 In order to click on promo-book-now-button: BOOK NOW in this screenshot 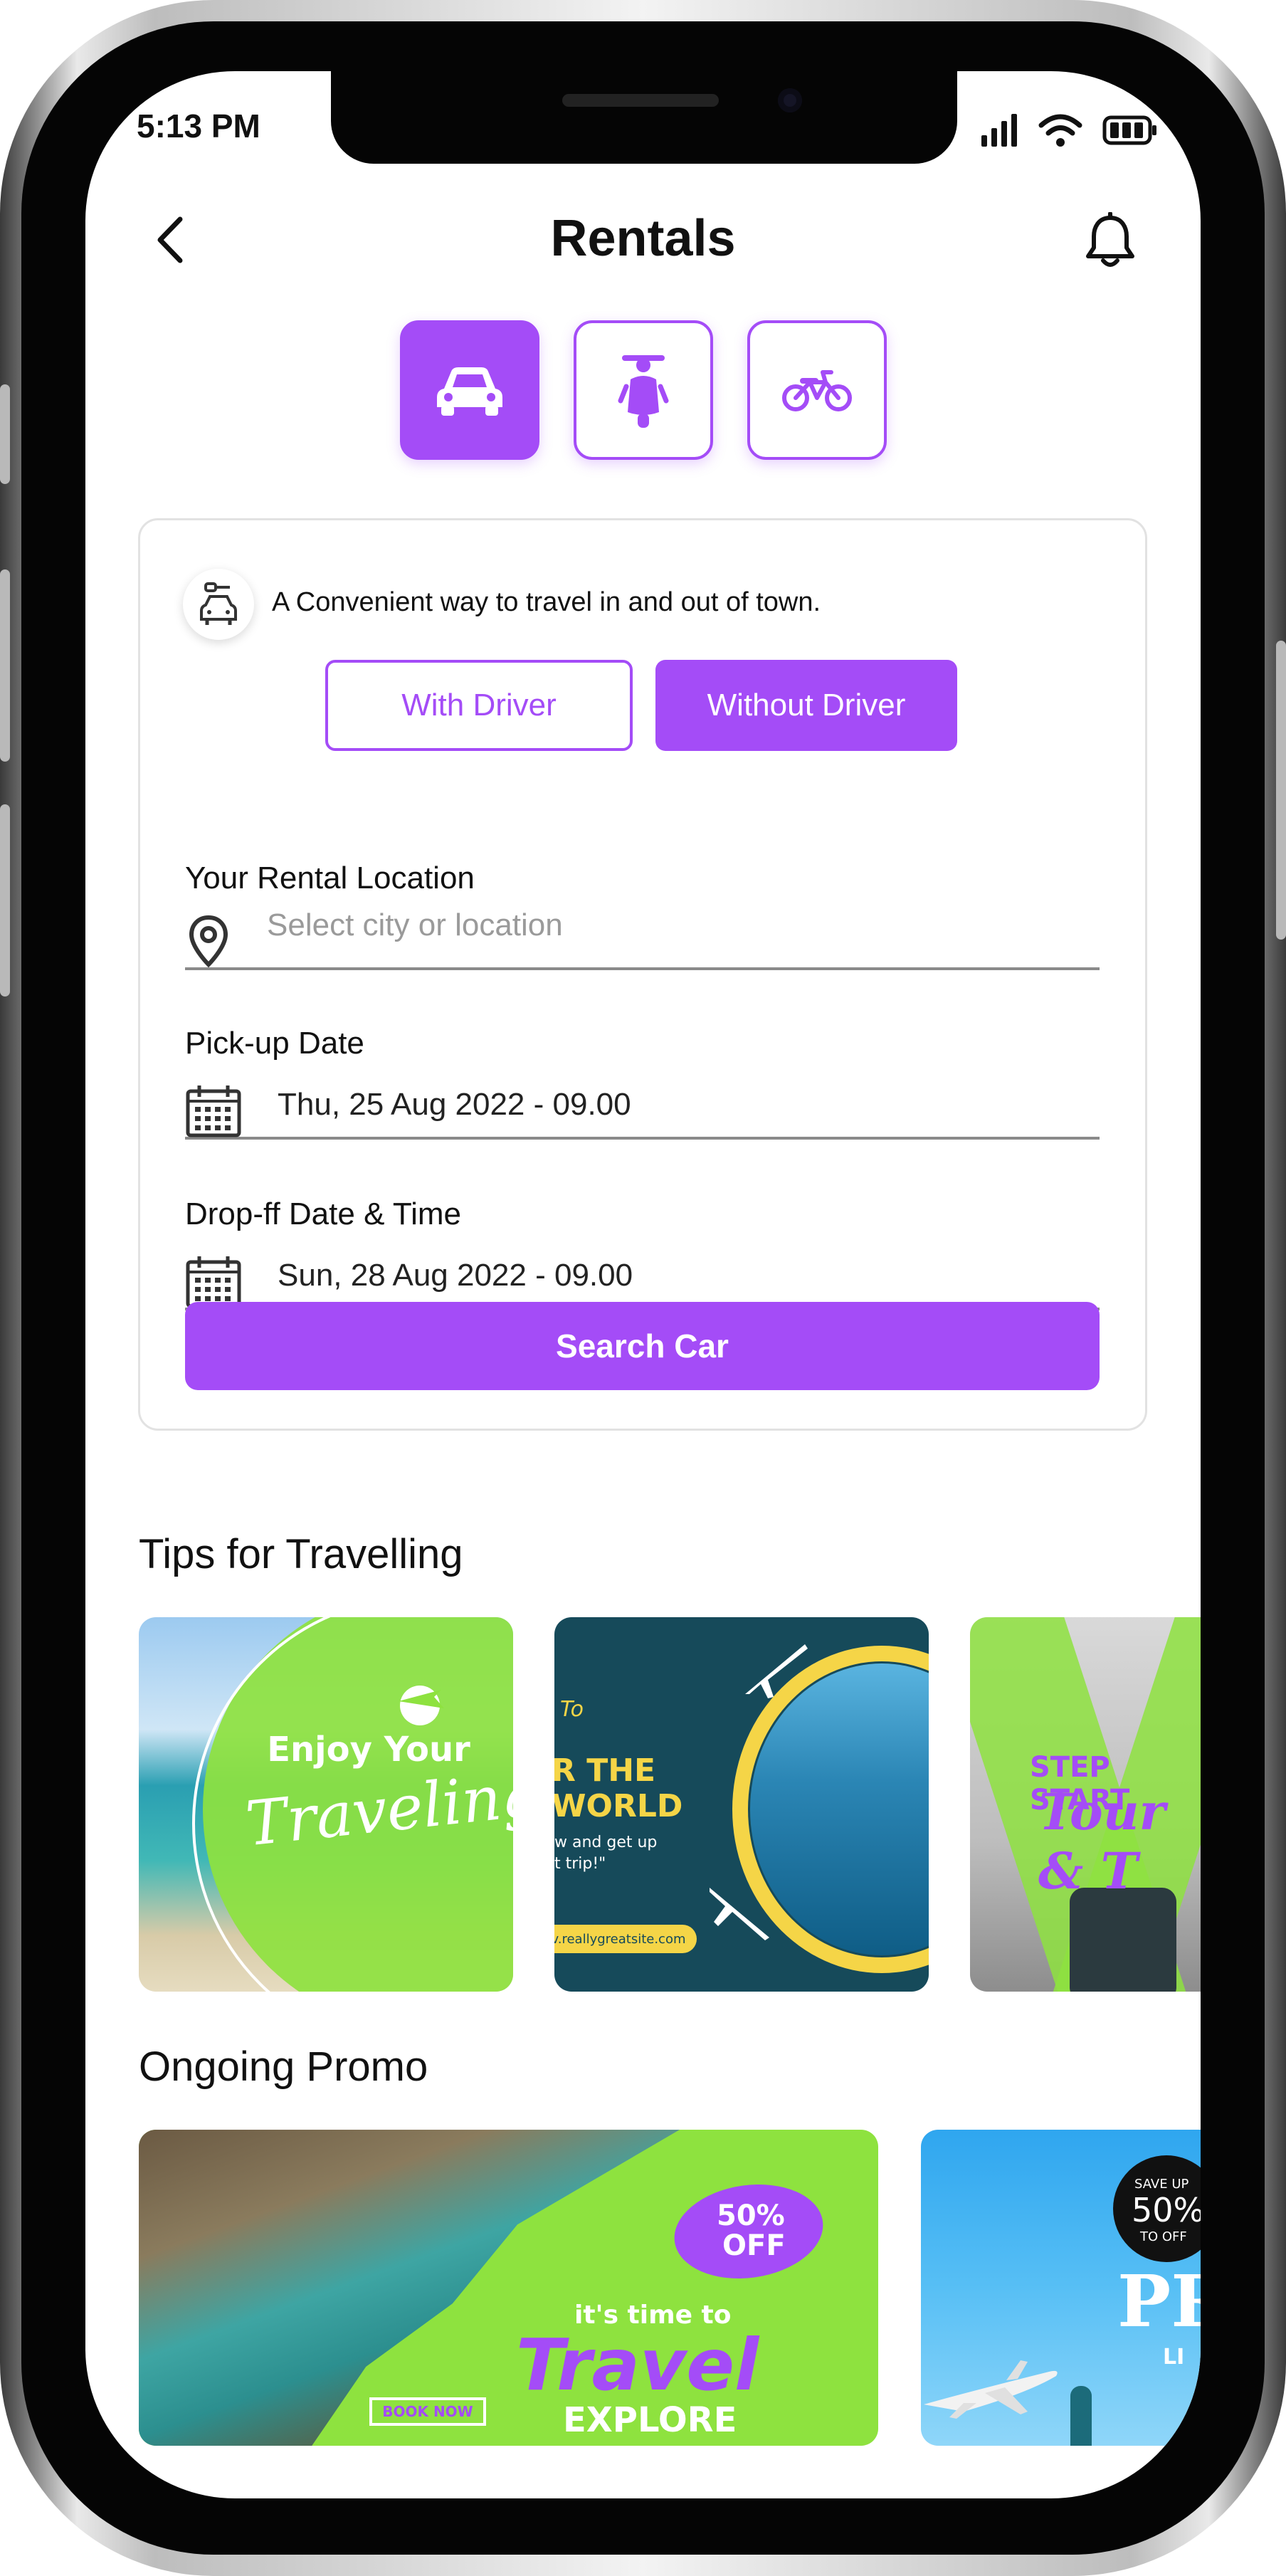, I will do `click(427, 2412)`.